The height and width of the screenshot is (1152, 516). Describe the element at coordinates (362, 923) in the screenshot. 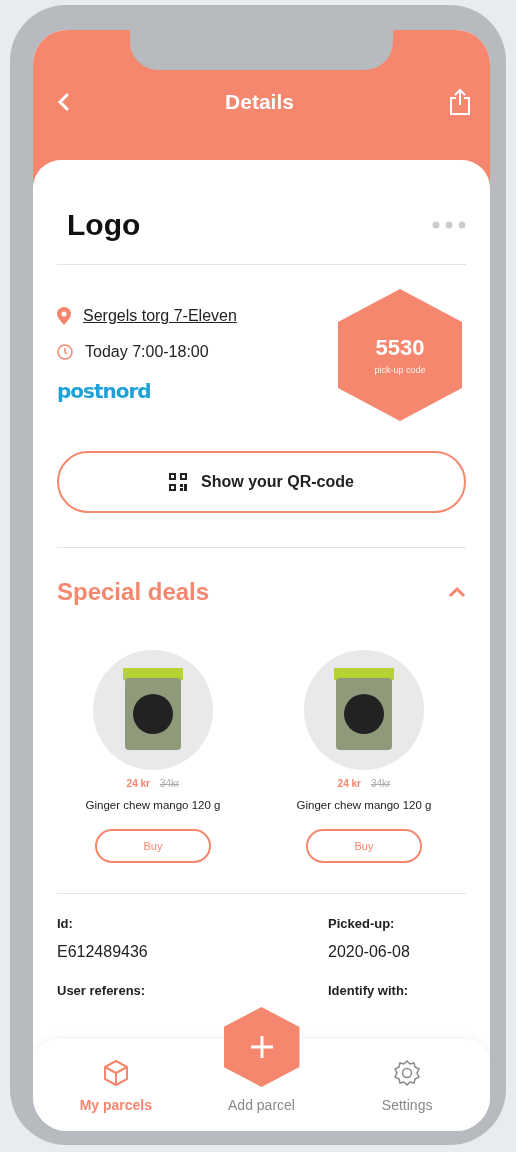

I see `field-label: Picked-up:` at that location.